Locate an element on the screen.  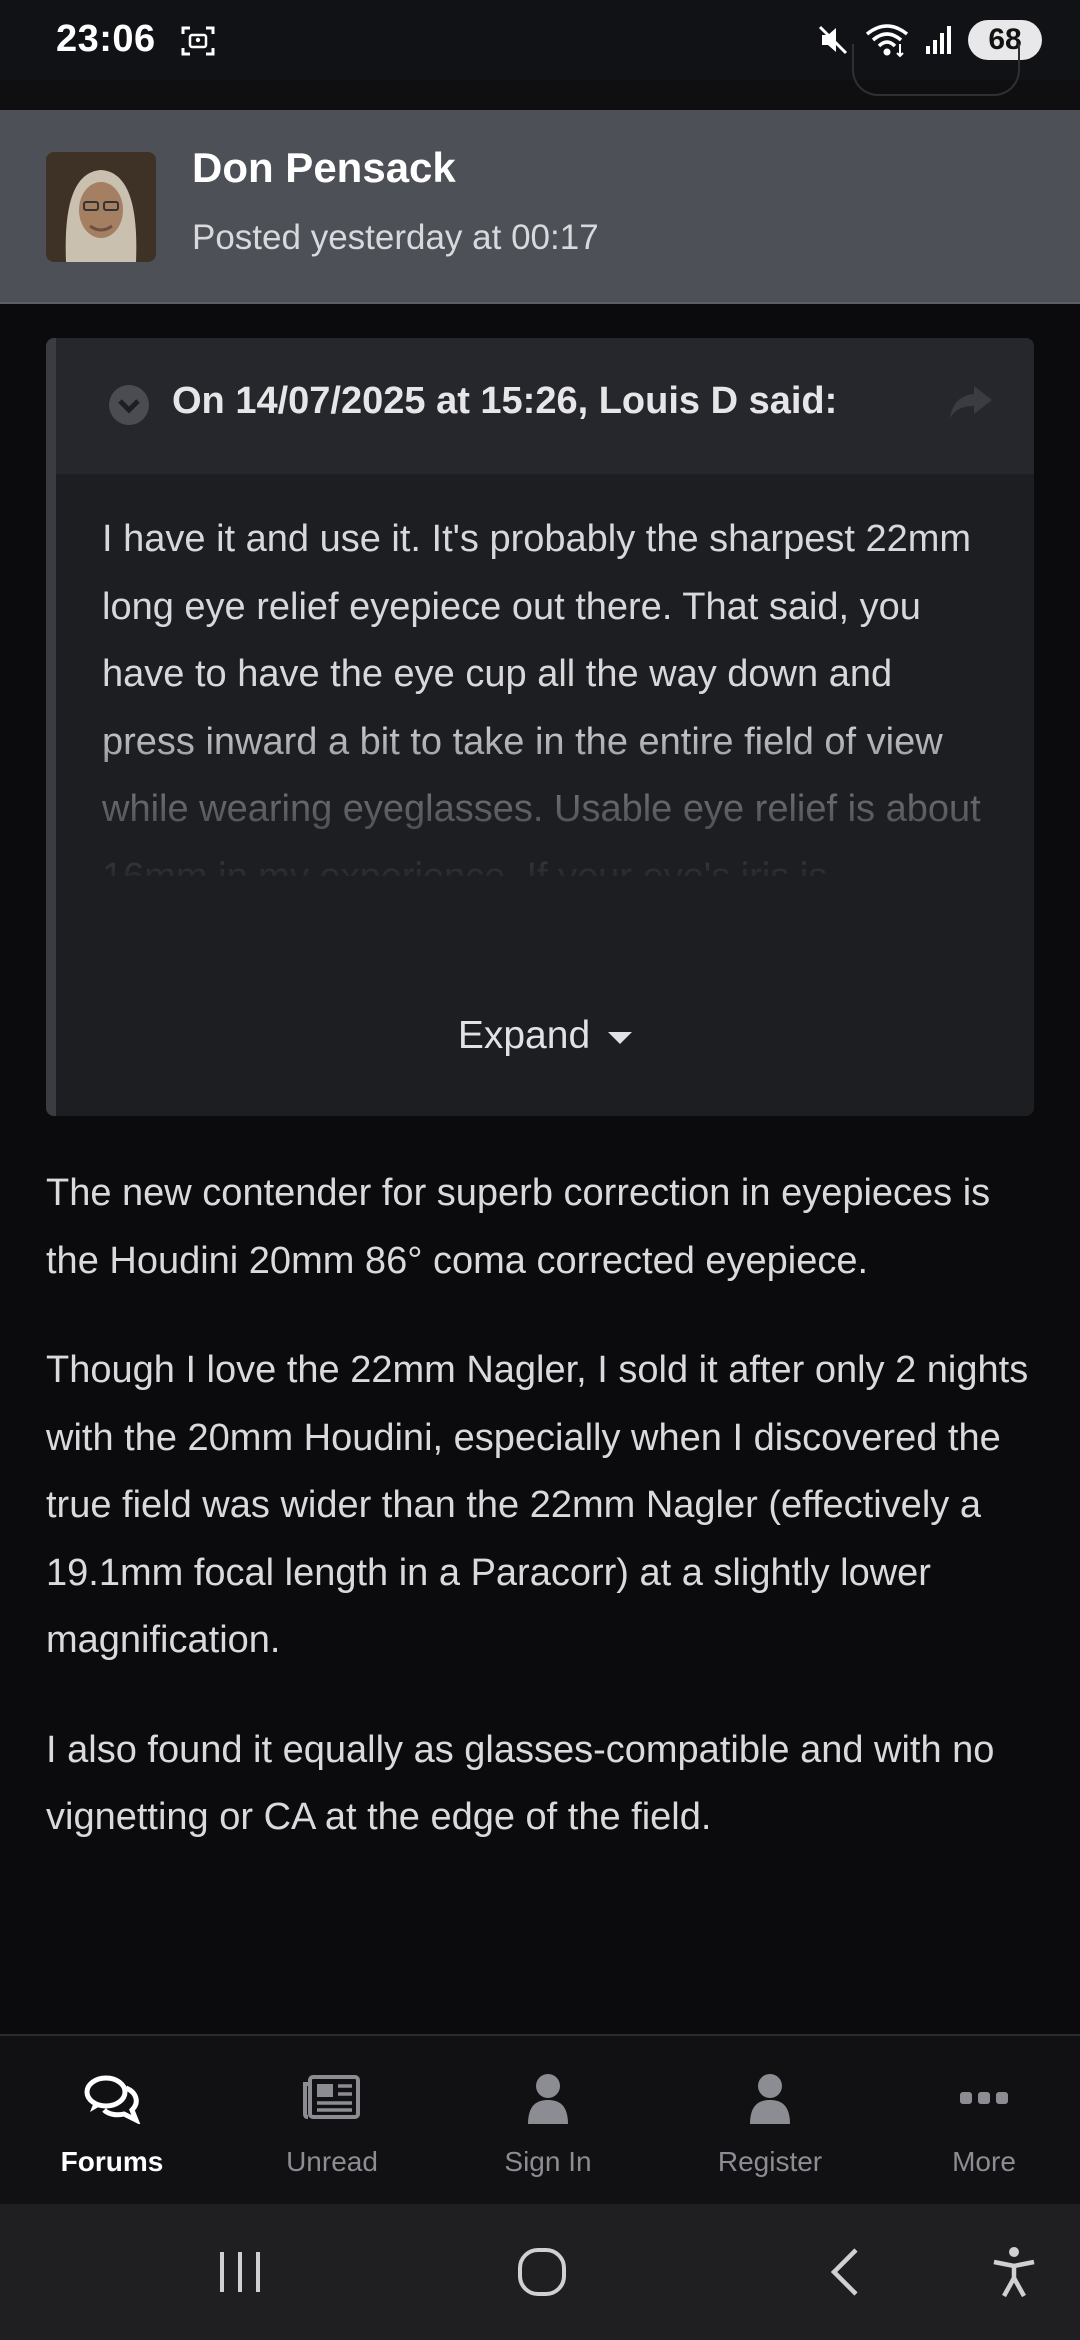
back-icon is located at coordinates (846, 2272).